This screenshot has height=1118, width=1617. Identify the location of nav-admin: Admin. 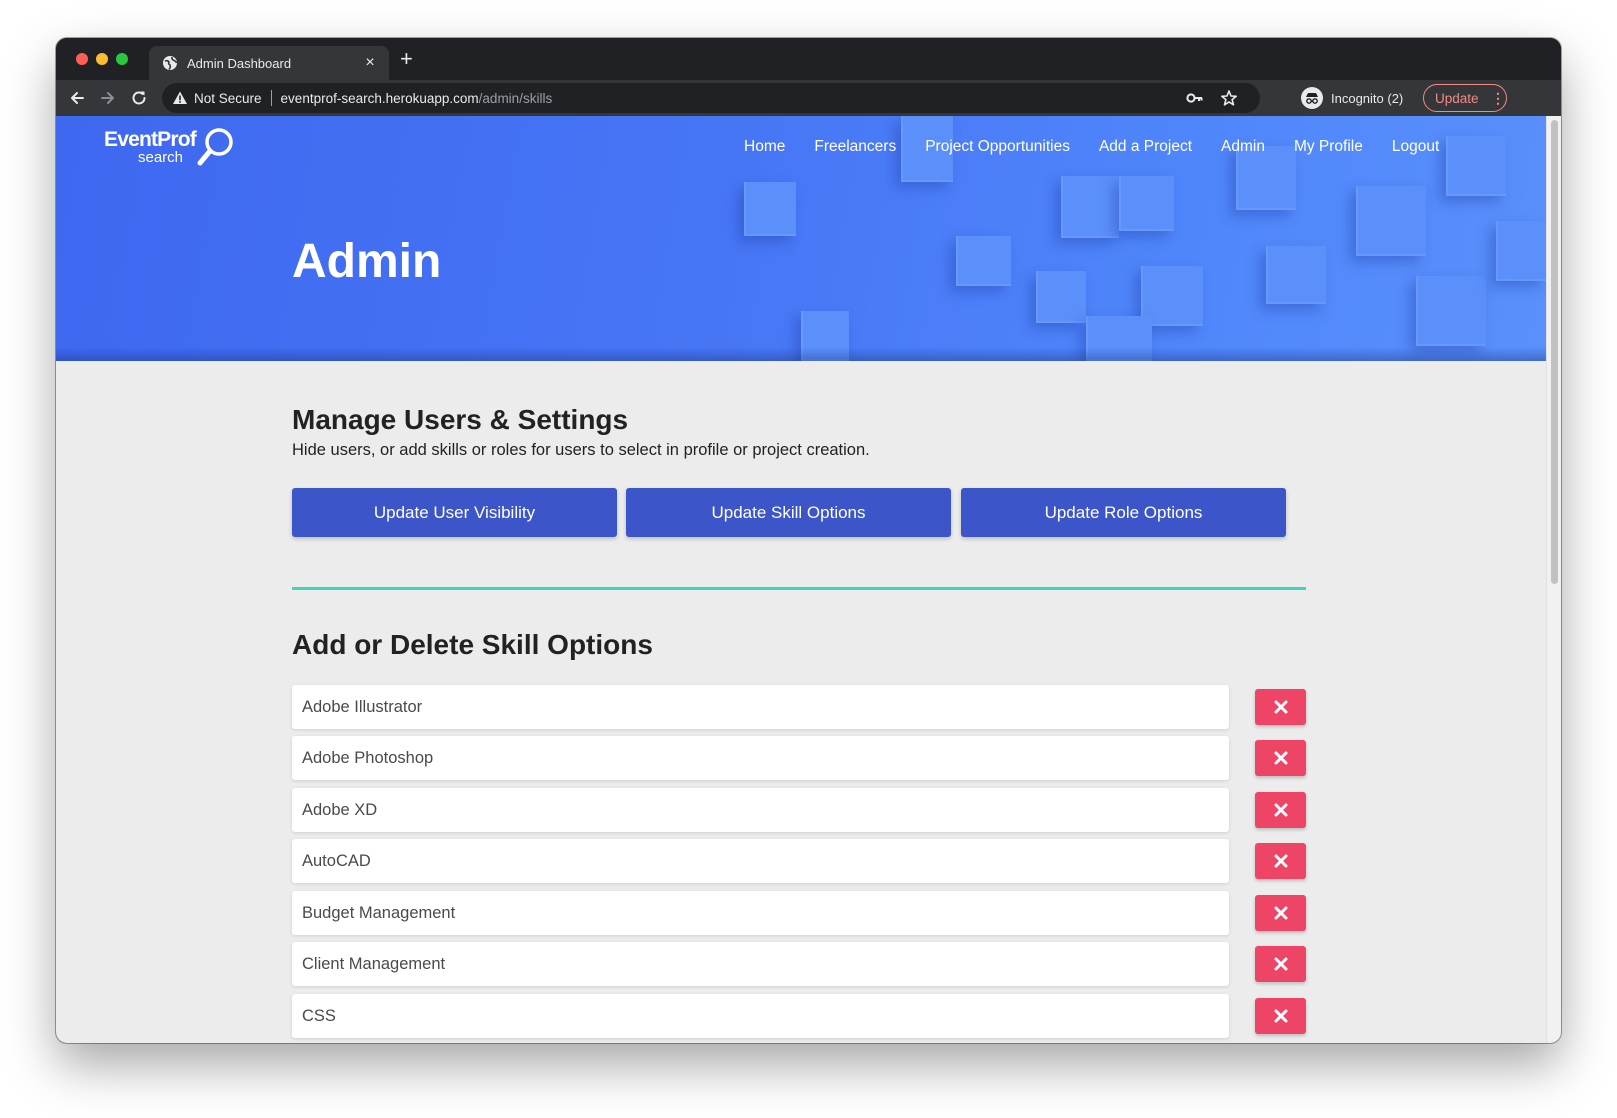
(1243, 147).